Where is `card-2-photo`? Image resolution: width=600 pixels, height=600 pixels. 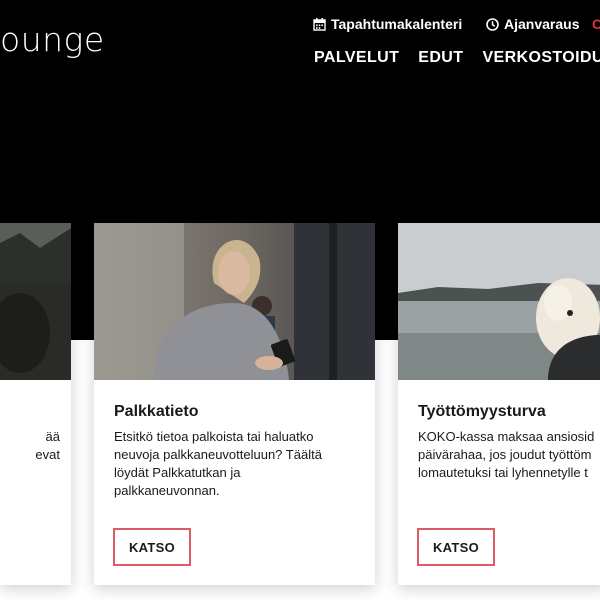
card-2-photo is located at coordinates (234, 301).